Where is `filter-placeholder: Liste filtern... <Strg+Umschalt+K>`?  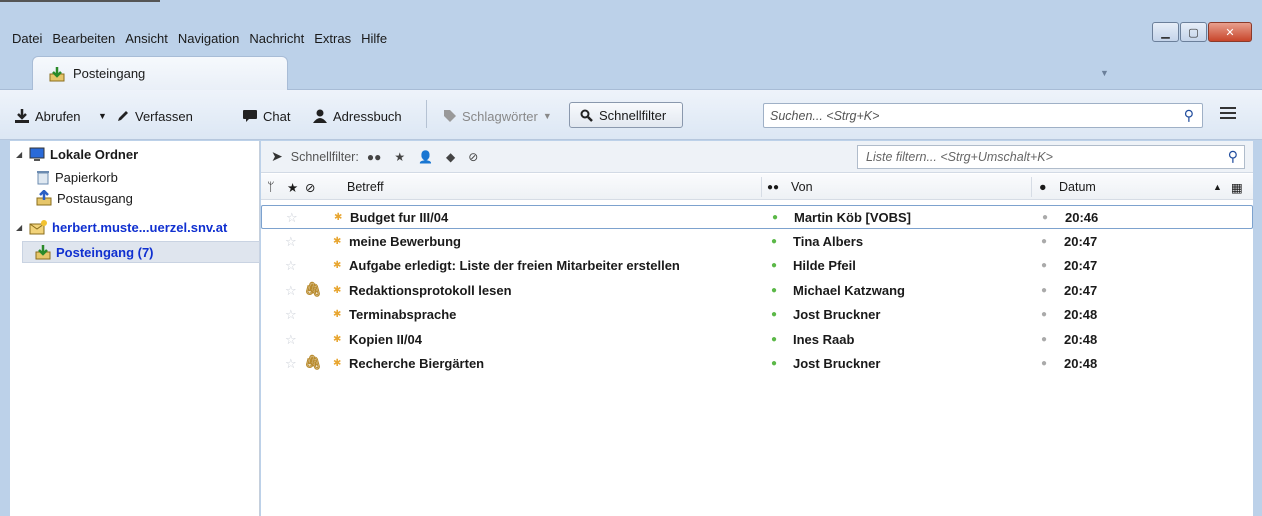
filter-placeholder: Liste filtern... <Strg+Umschalt+K> is located at coordinates (959, 157).